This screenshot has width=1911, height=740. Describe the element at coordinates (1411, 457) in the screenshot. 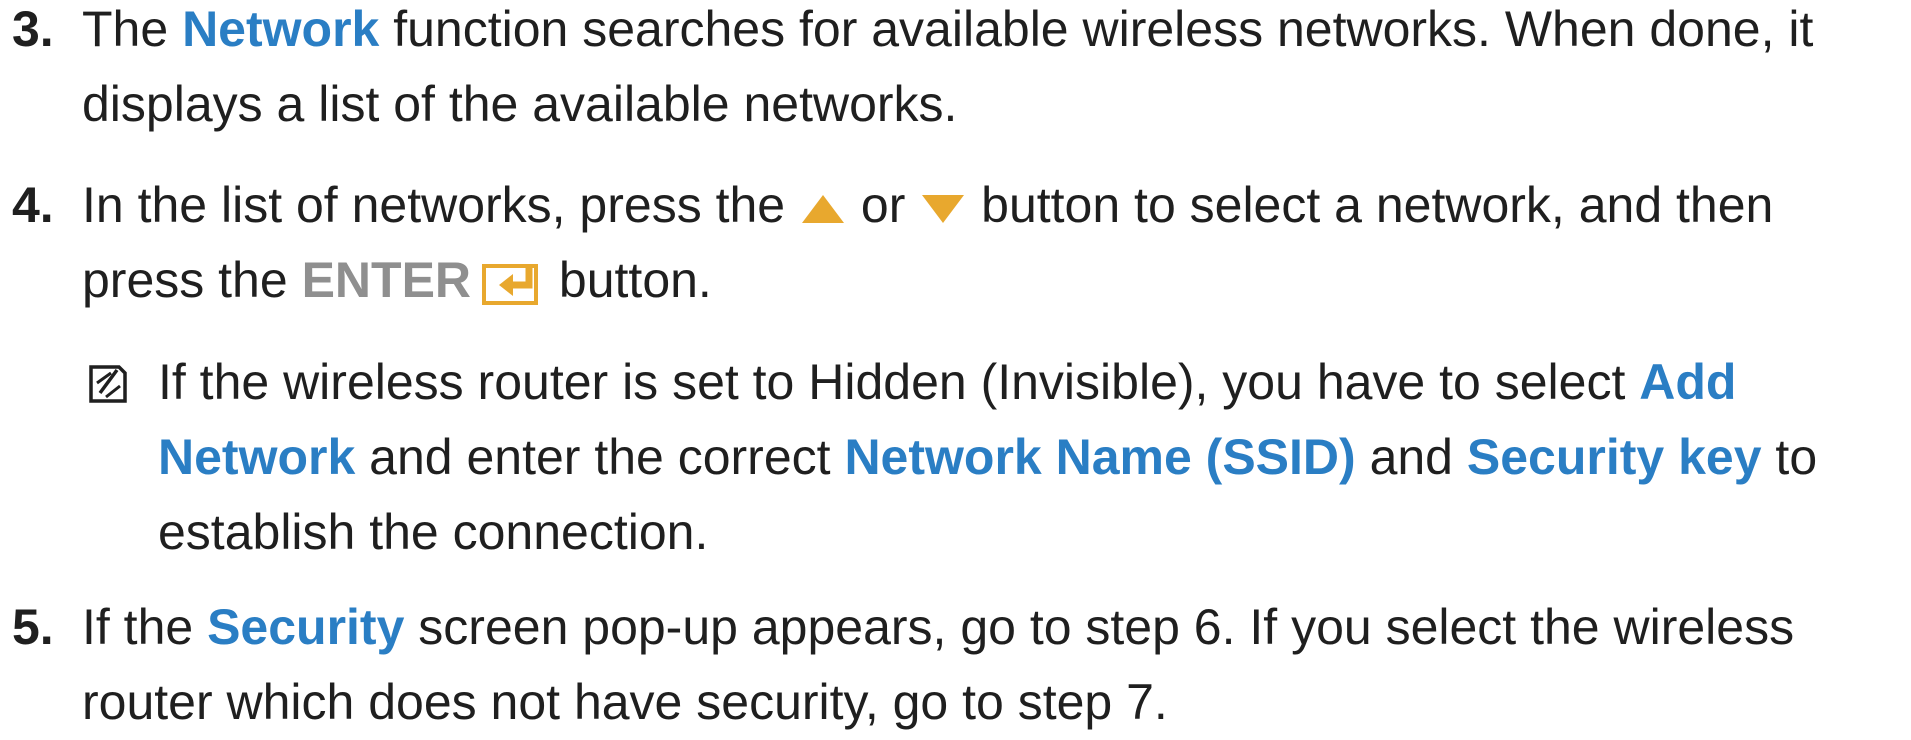

I see `text-run: and` at that location.